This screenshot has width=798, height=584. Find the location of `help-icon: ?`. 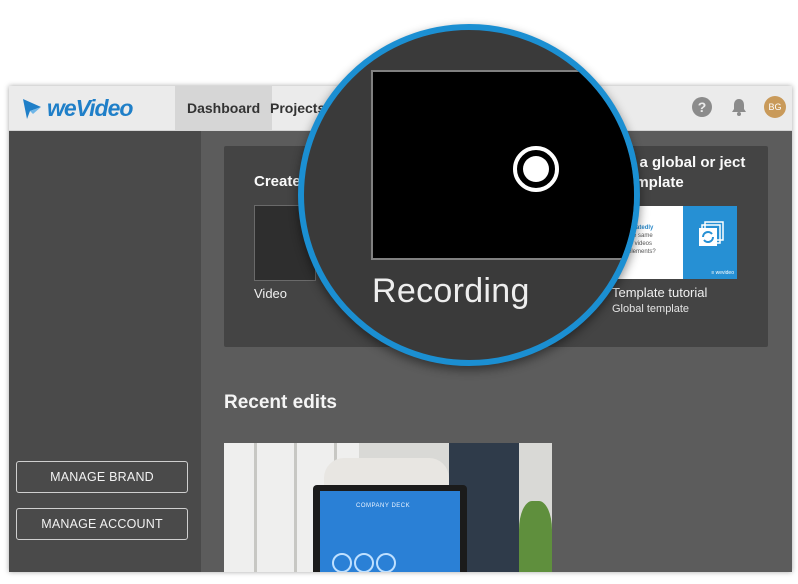

help-icon: ? is located at coordinates (702, 107).